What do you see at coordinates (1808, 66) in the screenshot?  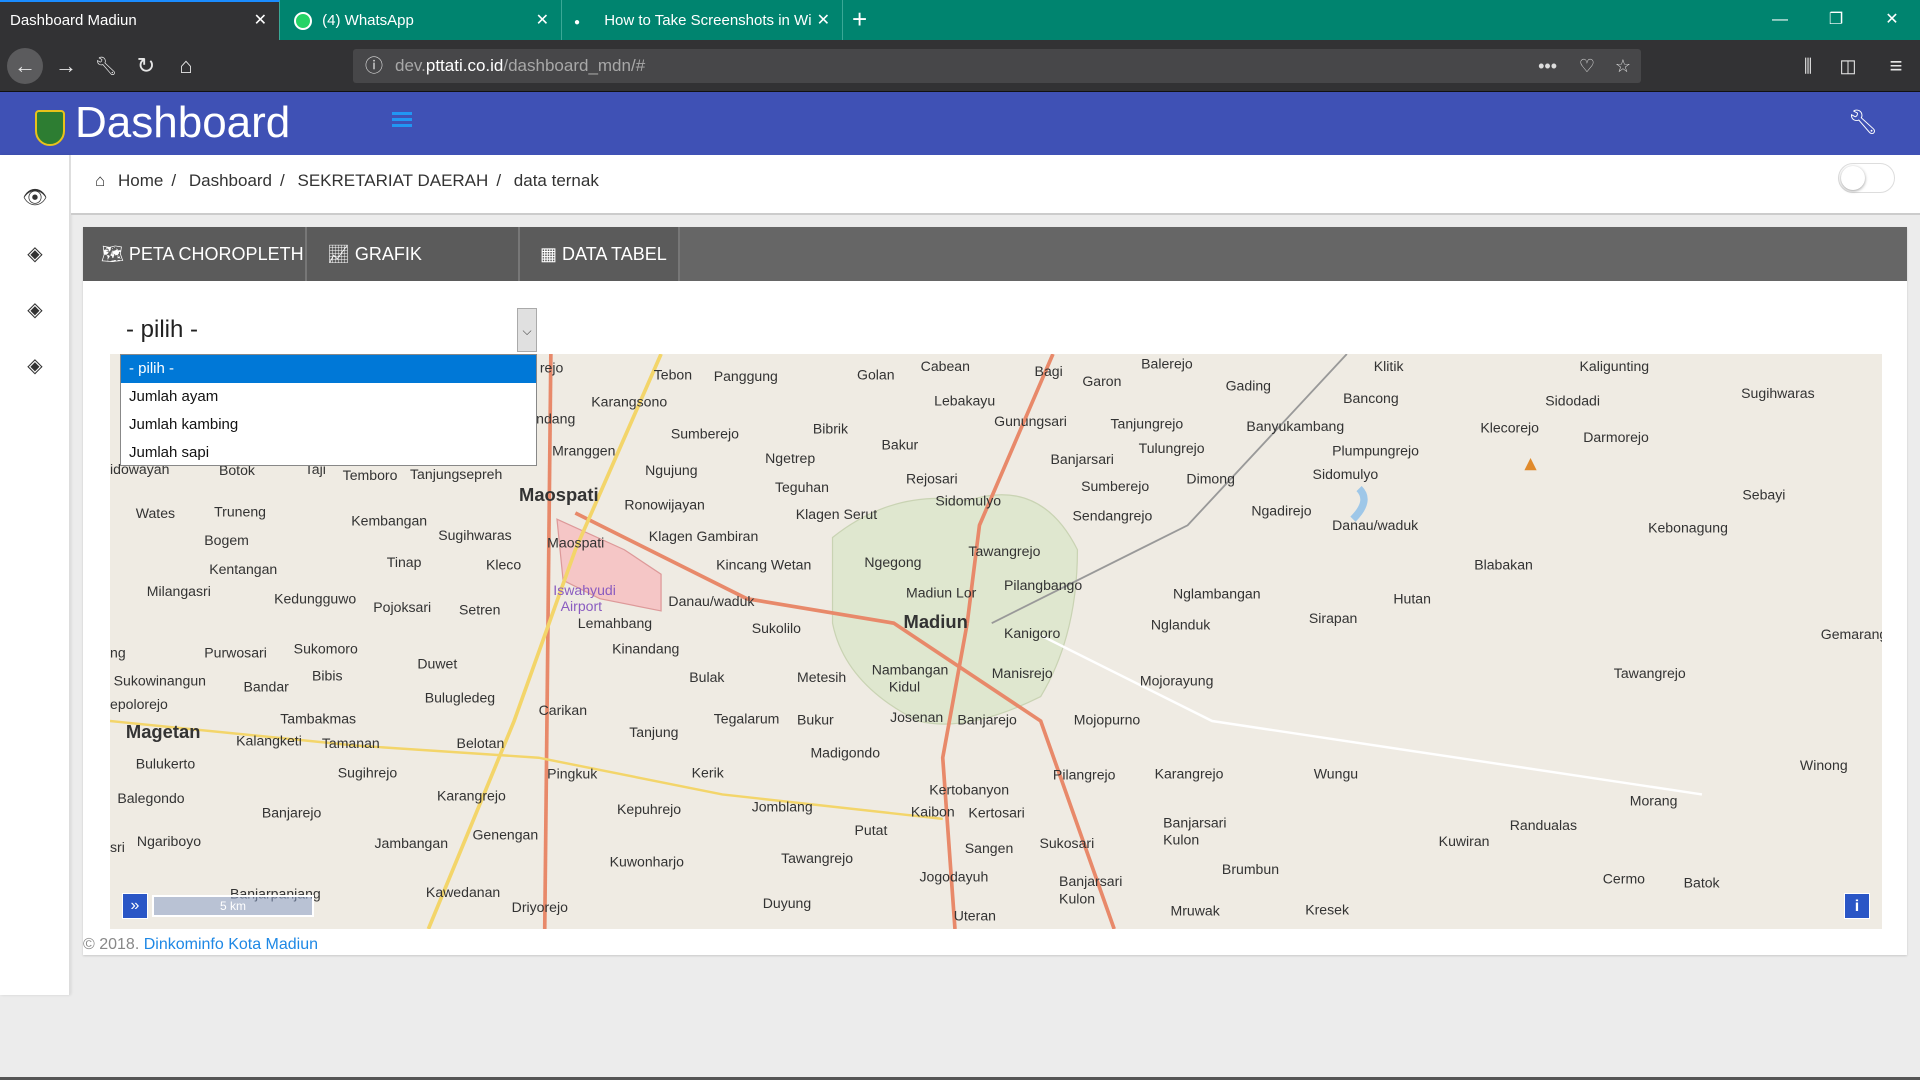 I see `library-icon: ⫼` at bounding box center [1808, 66].